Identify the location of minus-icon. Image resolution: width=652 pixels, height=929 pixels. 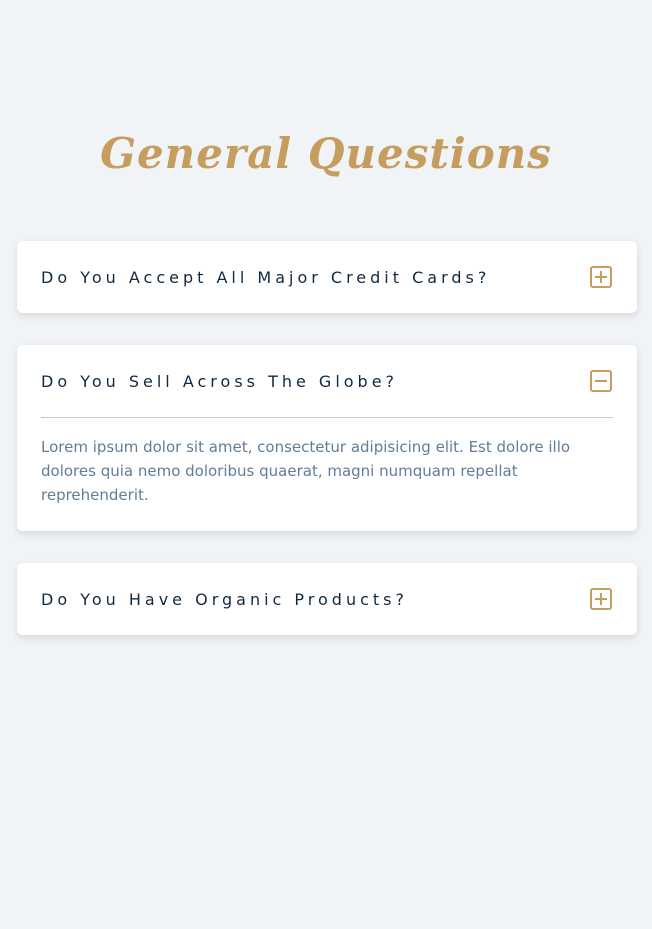
(601, 381).